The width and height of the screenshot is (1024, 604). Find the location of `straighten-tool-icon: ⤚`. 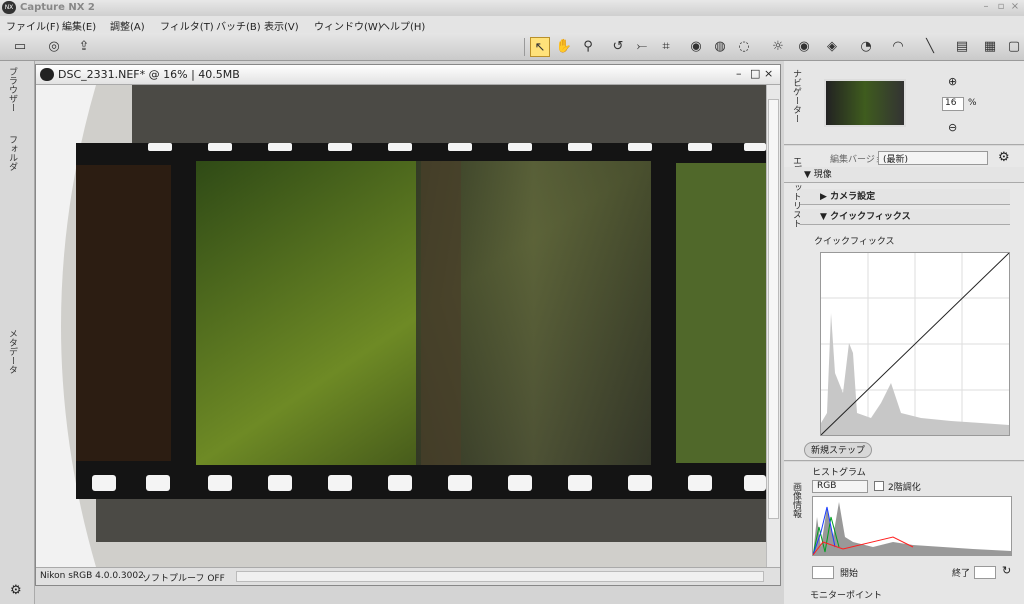

straighten-tool-icon: ⤚ is located at coordinates (642, 47).